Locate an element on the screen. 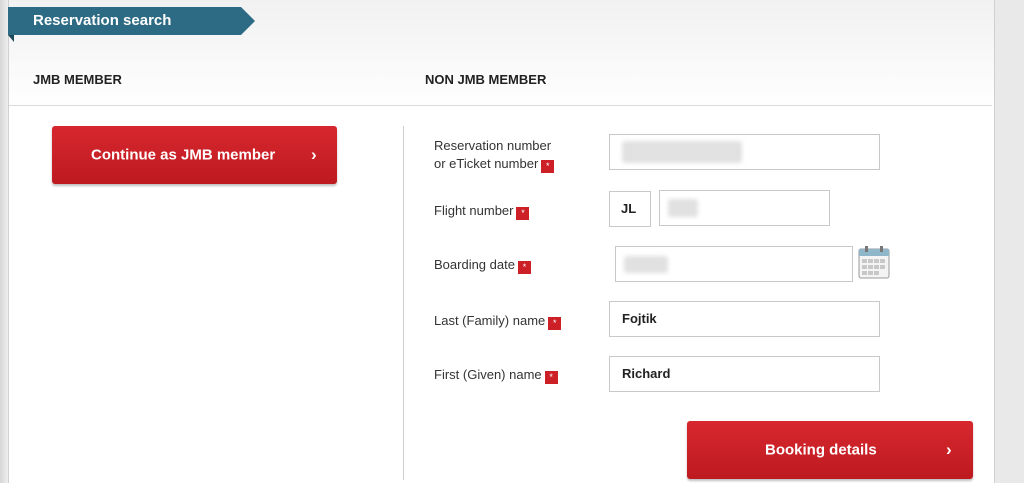 This screenshot has width=1024, height=483. last-name-input: Fojtik is located at coordinates (744, 319).